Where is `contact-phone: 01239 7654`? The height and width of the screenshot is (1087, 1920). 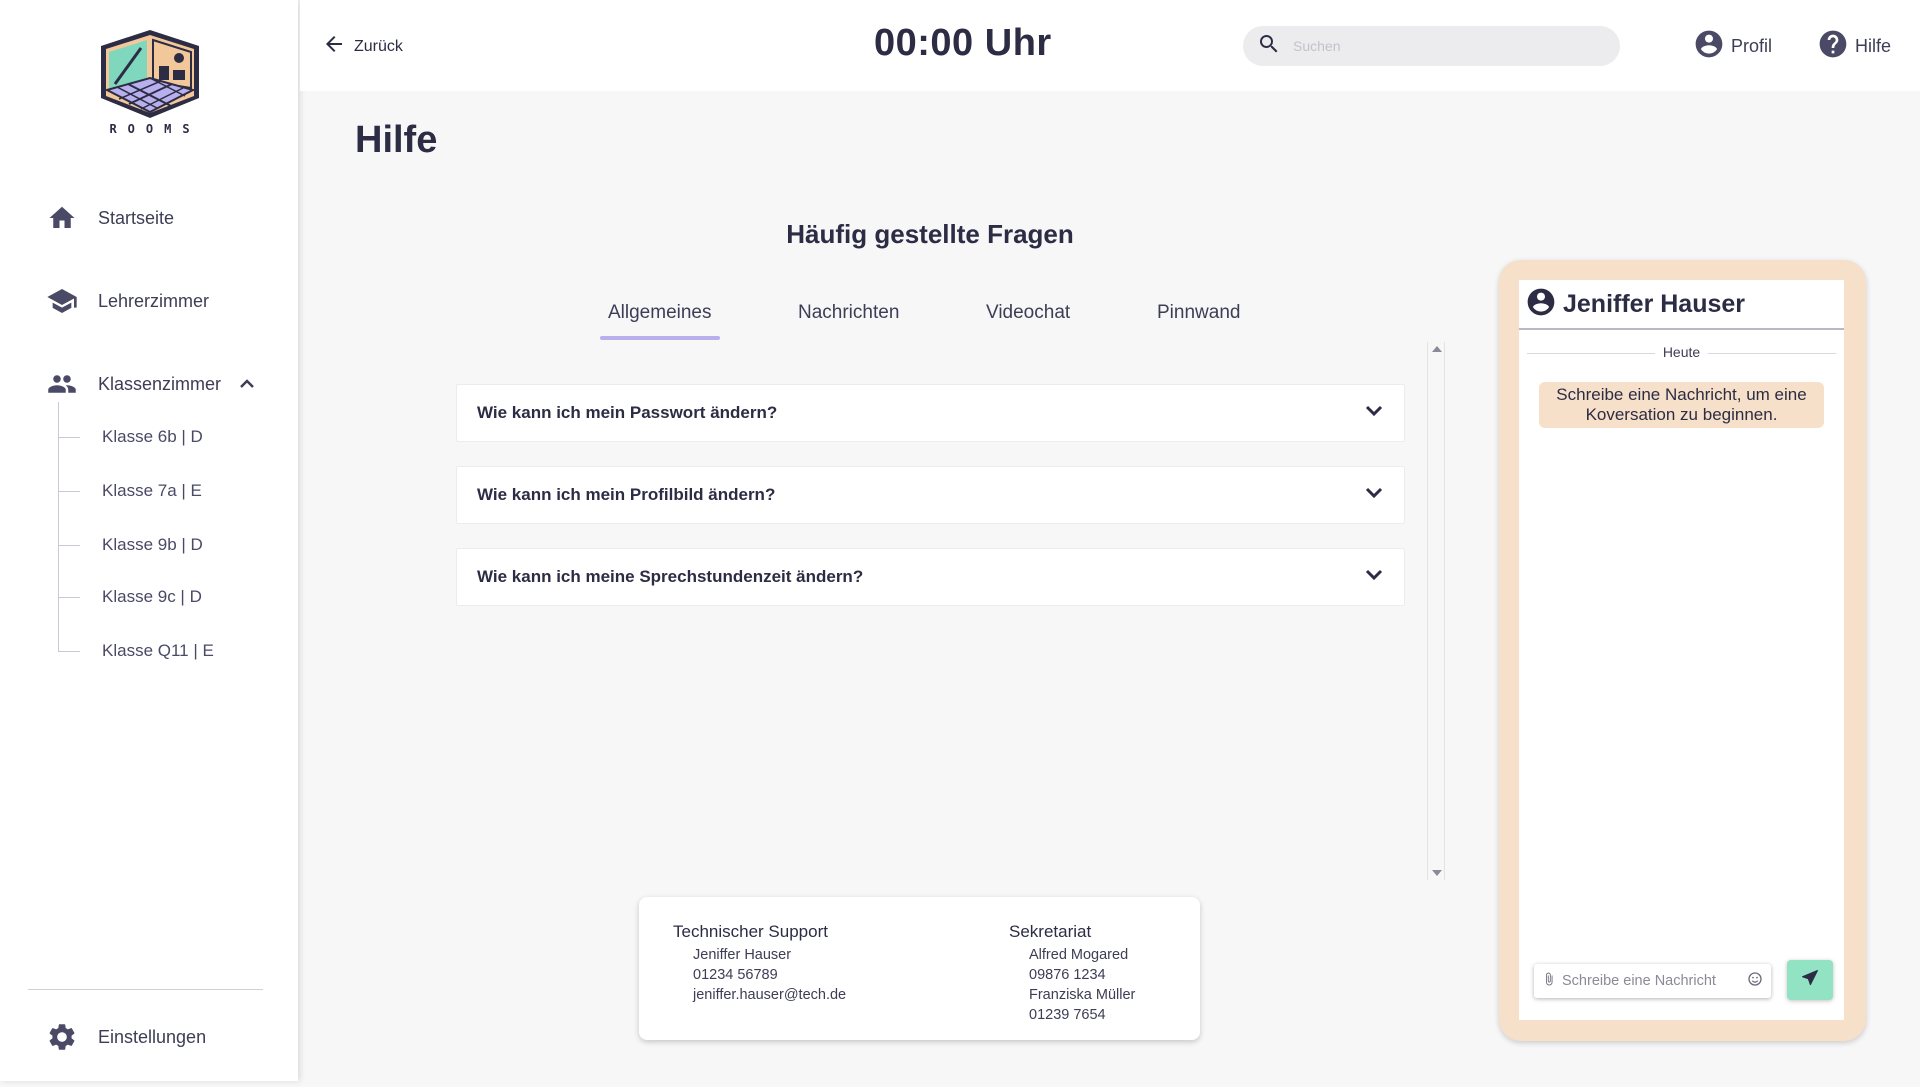 contact-phone: 01239 7654 is located at coordinates (1067, 1015).